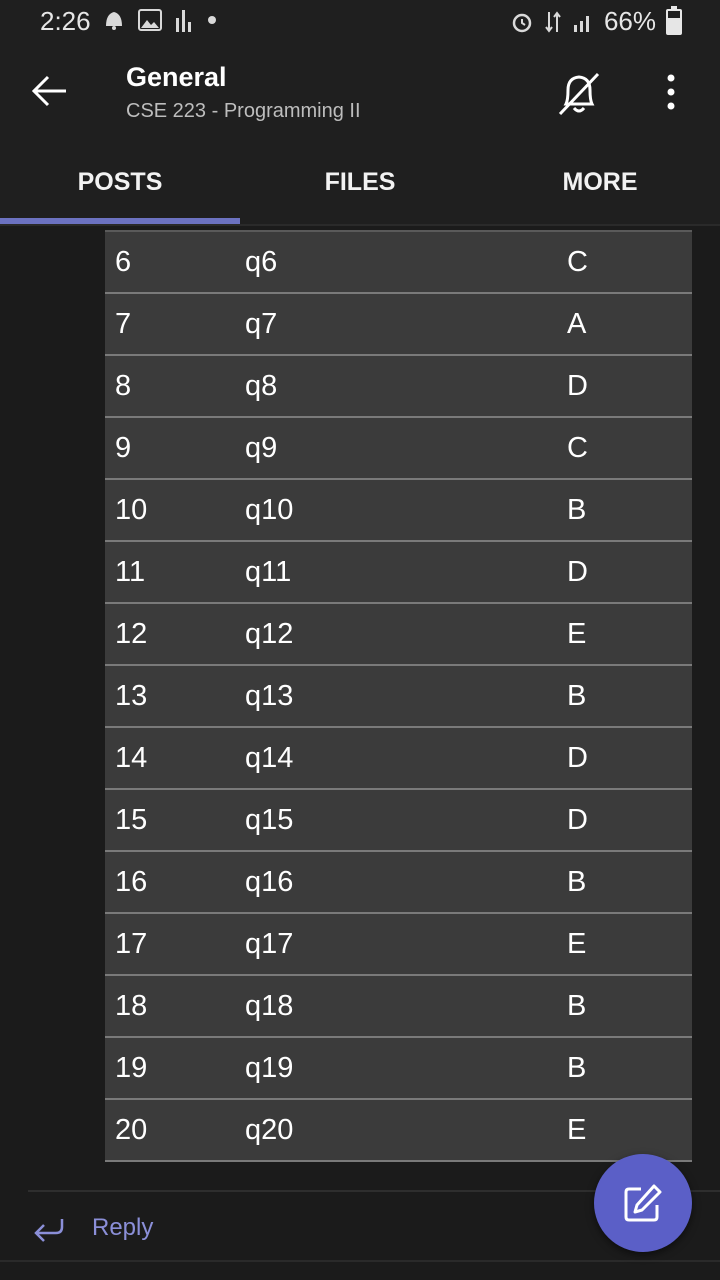  I want to click on tab-files: FILES, so click(360, 182).